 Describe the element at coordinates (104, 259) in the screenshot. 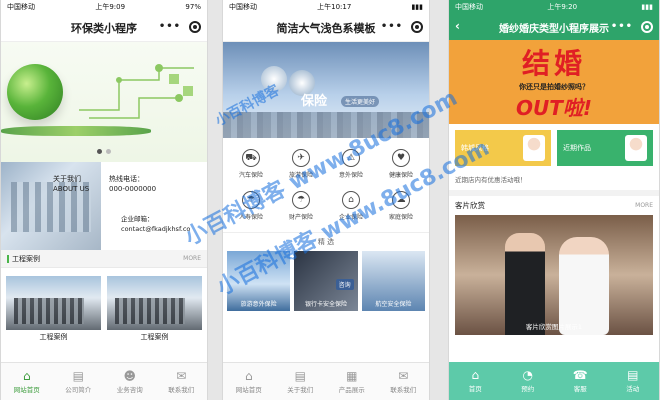

I see `projects-section-header: 工程案例 MORE` at that location.